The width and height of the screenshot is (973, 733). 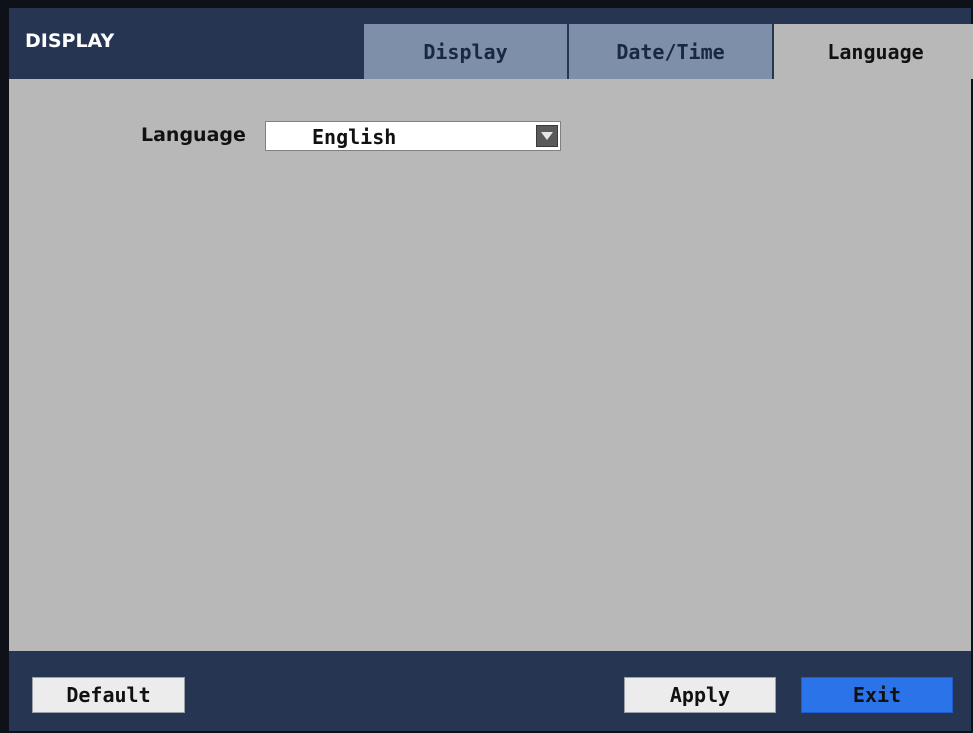 What do you see at coordinates (490, 691) in the screenshot?
I see `button-bar: Default Apply Exit` at bounding box center [490, 691].